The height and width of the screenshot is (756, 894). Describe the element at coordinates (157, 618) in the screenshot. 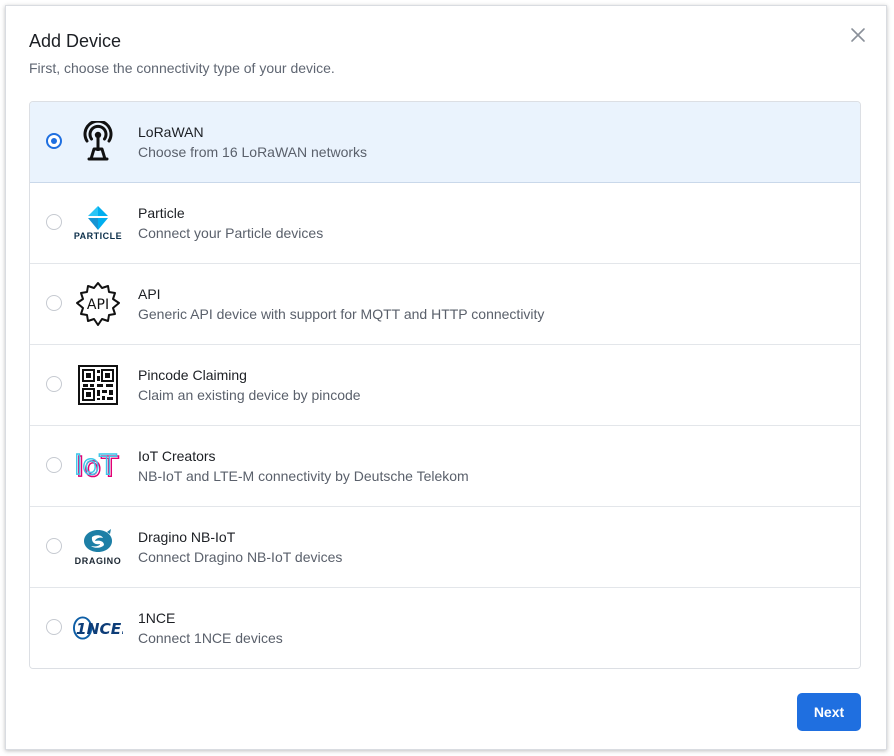

I see `option-title: 1NCE` at that location.